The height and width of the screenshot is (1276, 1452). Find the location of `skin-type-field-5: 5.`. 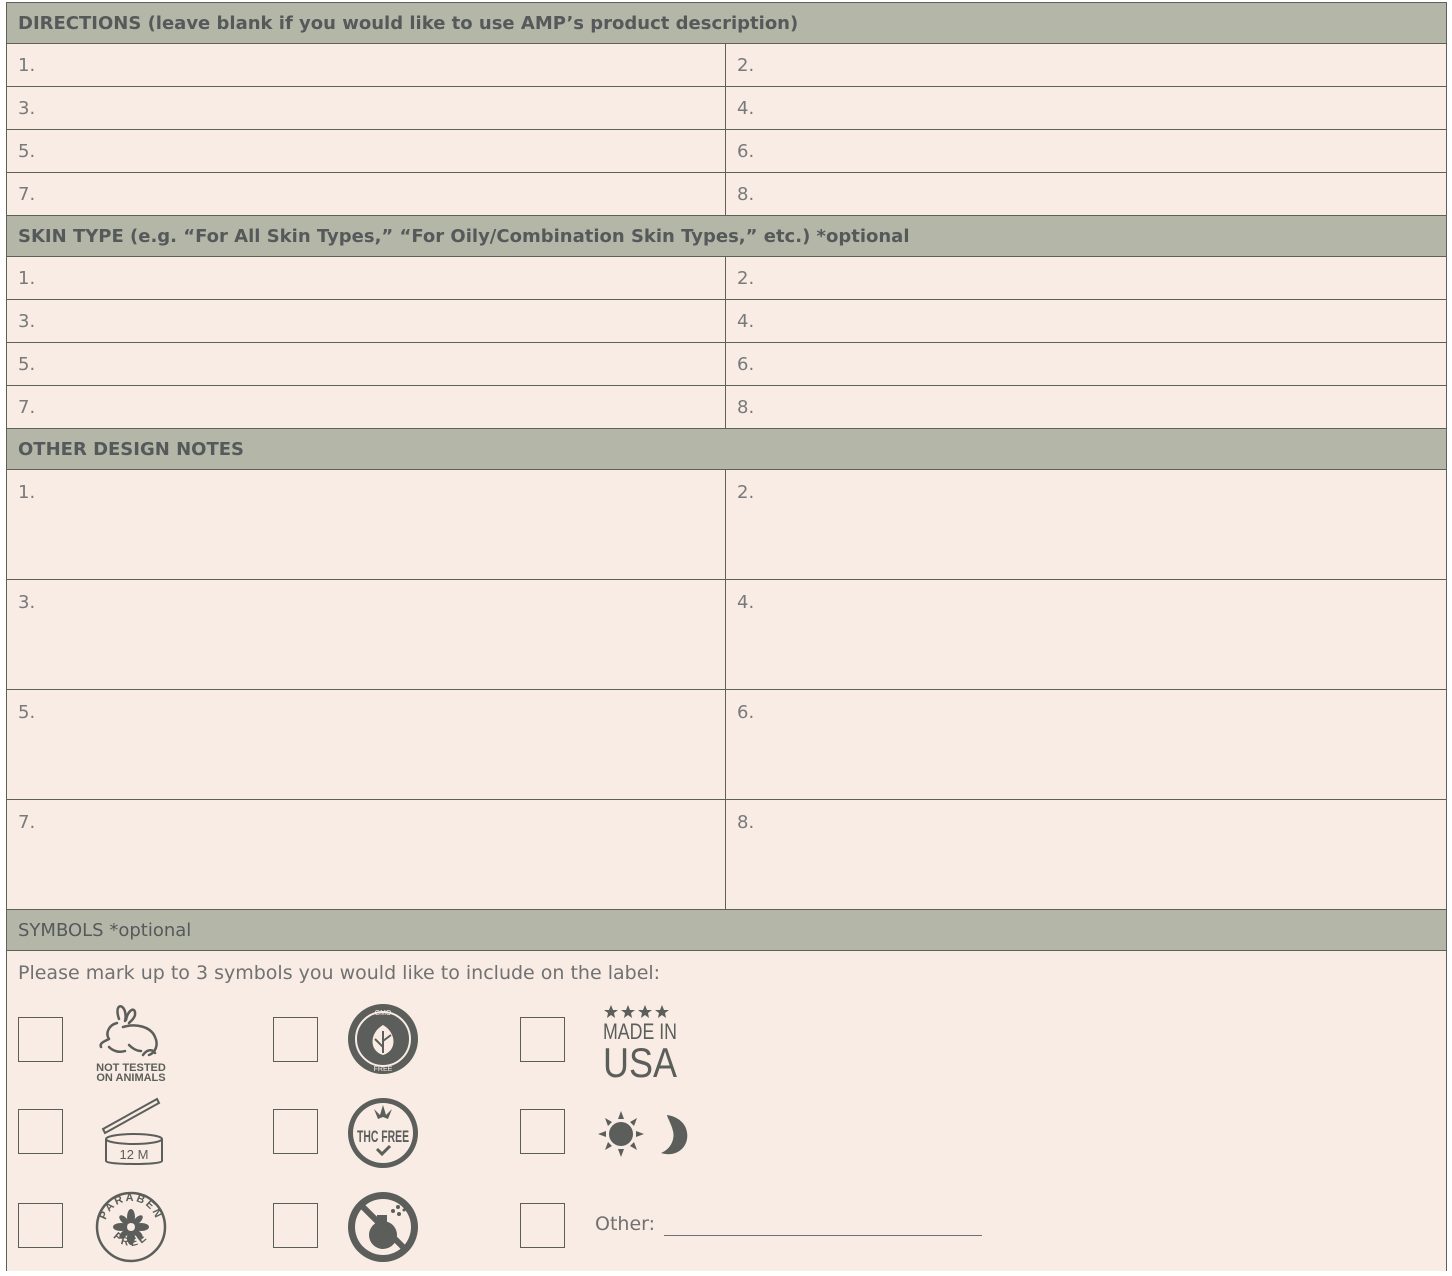

skin-type-field-5: 5. is located at coordinates (366, 364).